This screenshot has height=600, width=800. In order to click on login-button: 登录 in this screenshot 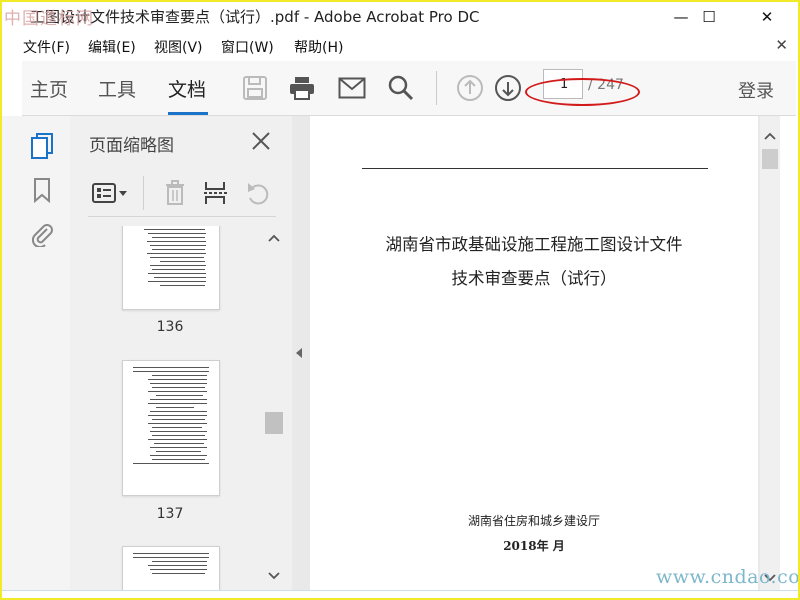, I will do `click(756, 90)`.